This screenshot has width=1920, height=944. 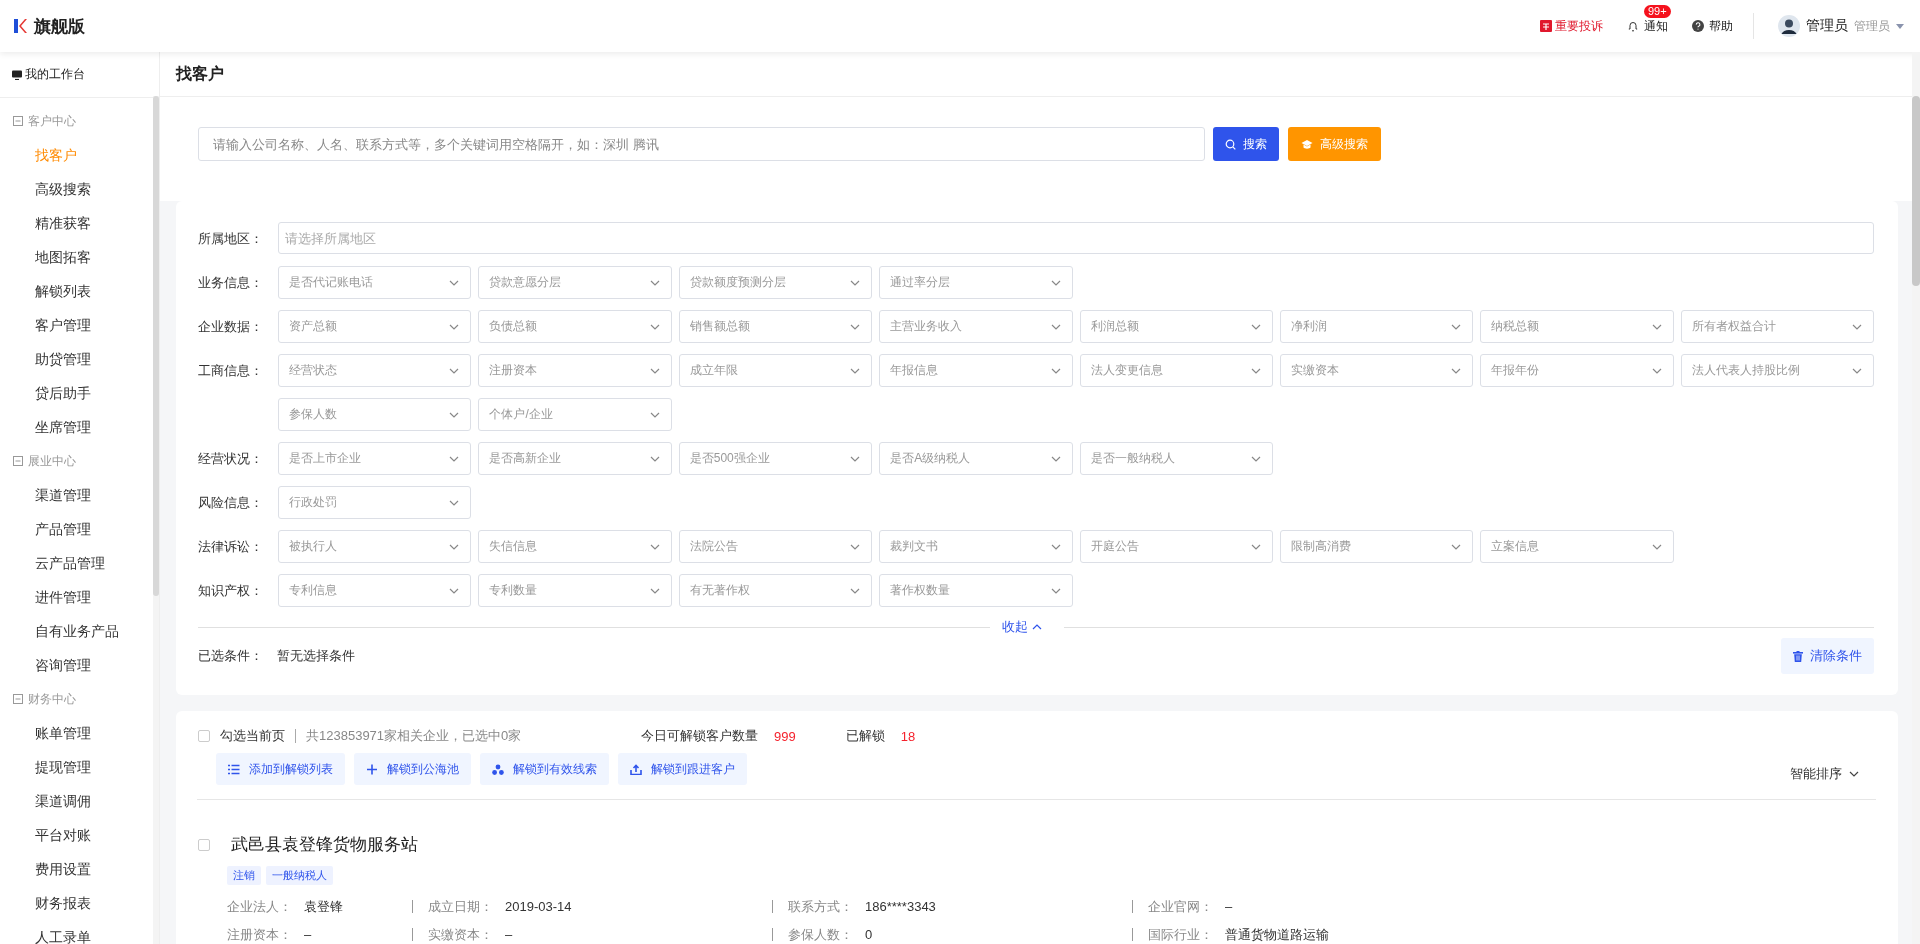 I want to click on filter-dropdown: 注册资本, so click(x=575, y=370).